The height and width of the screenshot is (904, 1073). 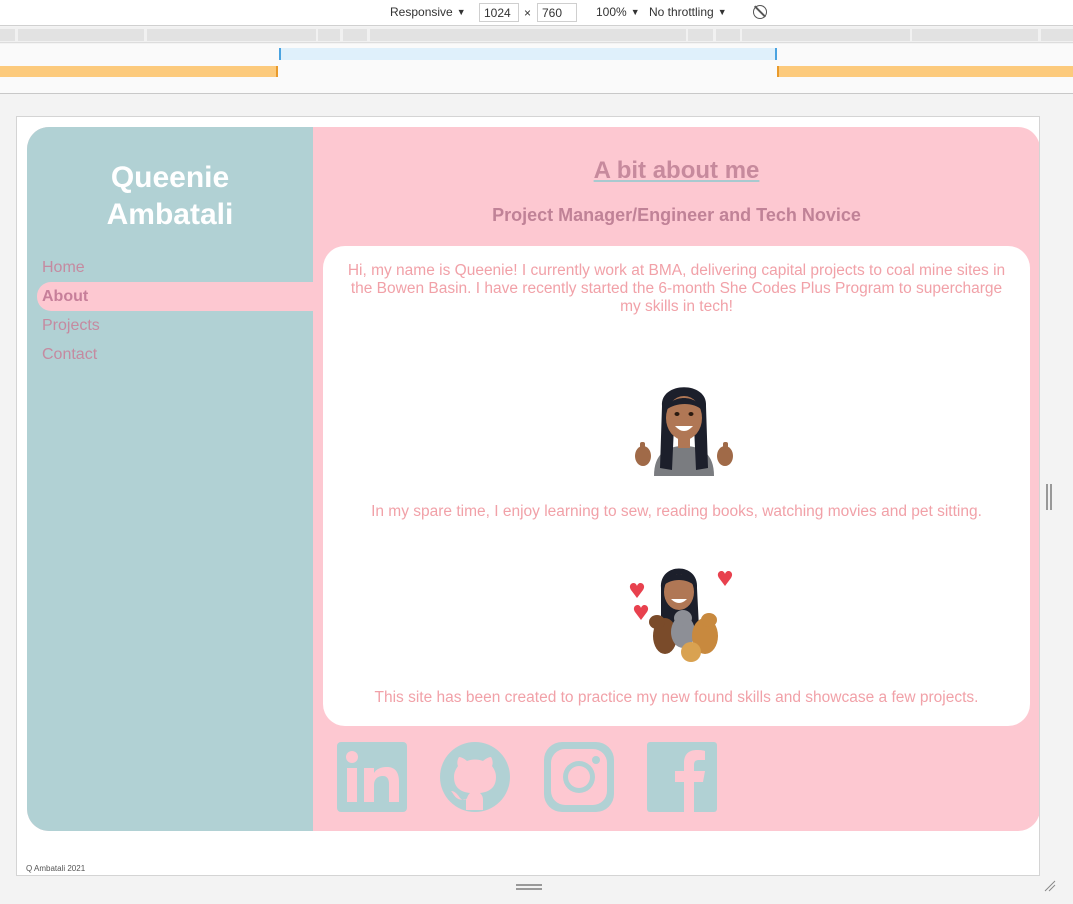 I want to click on rotate-icon, so click(x=760, y=12).